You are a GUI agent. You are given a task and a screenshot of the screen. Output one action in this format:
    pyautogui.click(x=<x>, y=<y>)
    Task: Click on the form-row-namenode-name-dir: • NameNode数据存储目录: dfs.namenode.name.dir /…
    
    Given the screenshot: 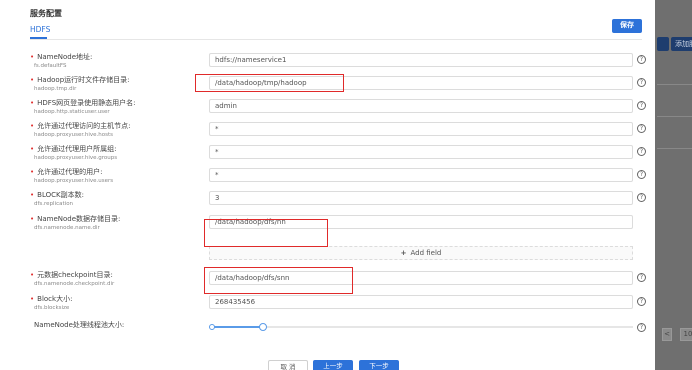 What is the action you would take?
    pyautogui.click(x=342, y=225)
    